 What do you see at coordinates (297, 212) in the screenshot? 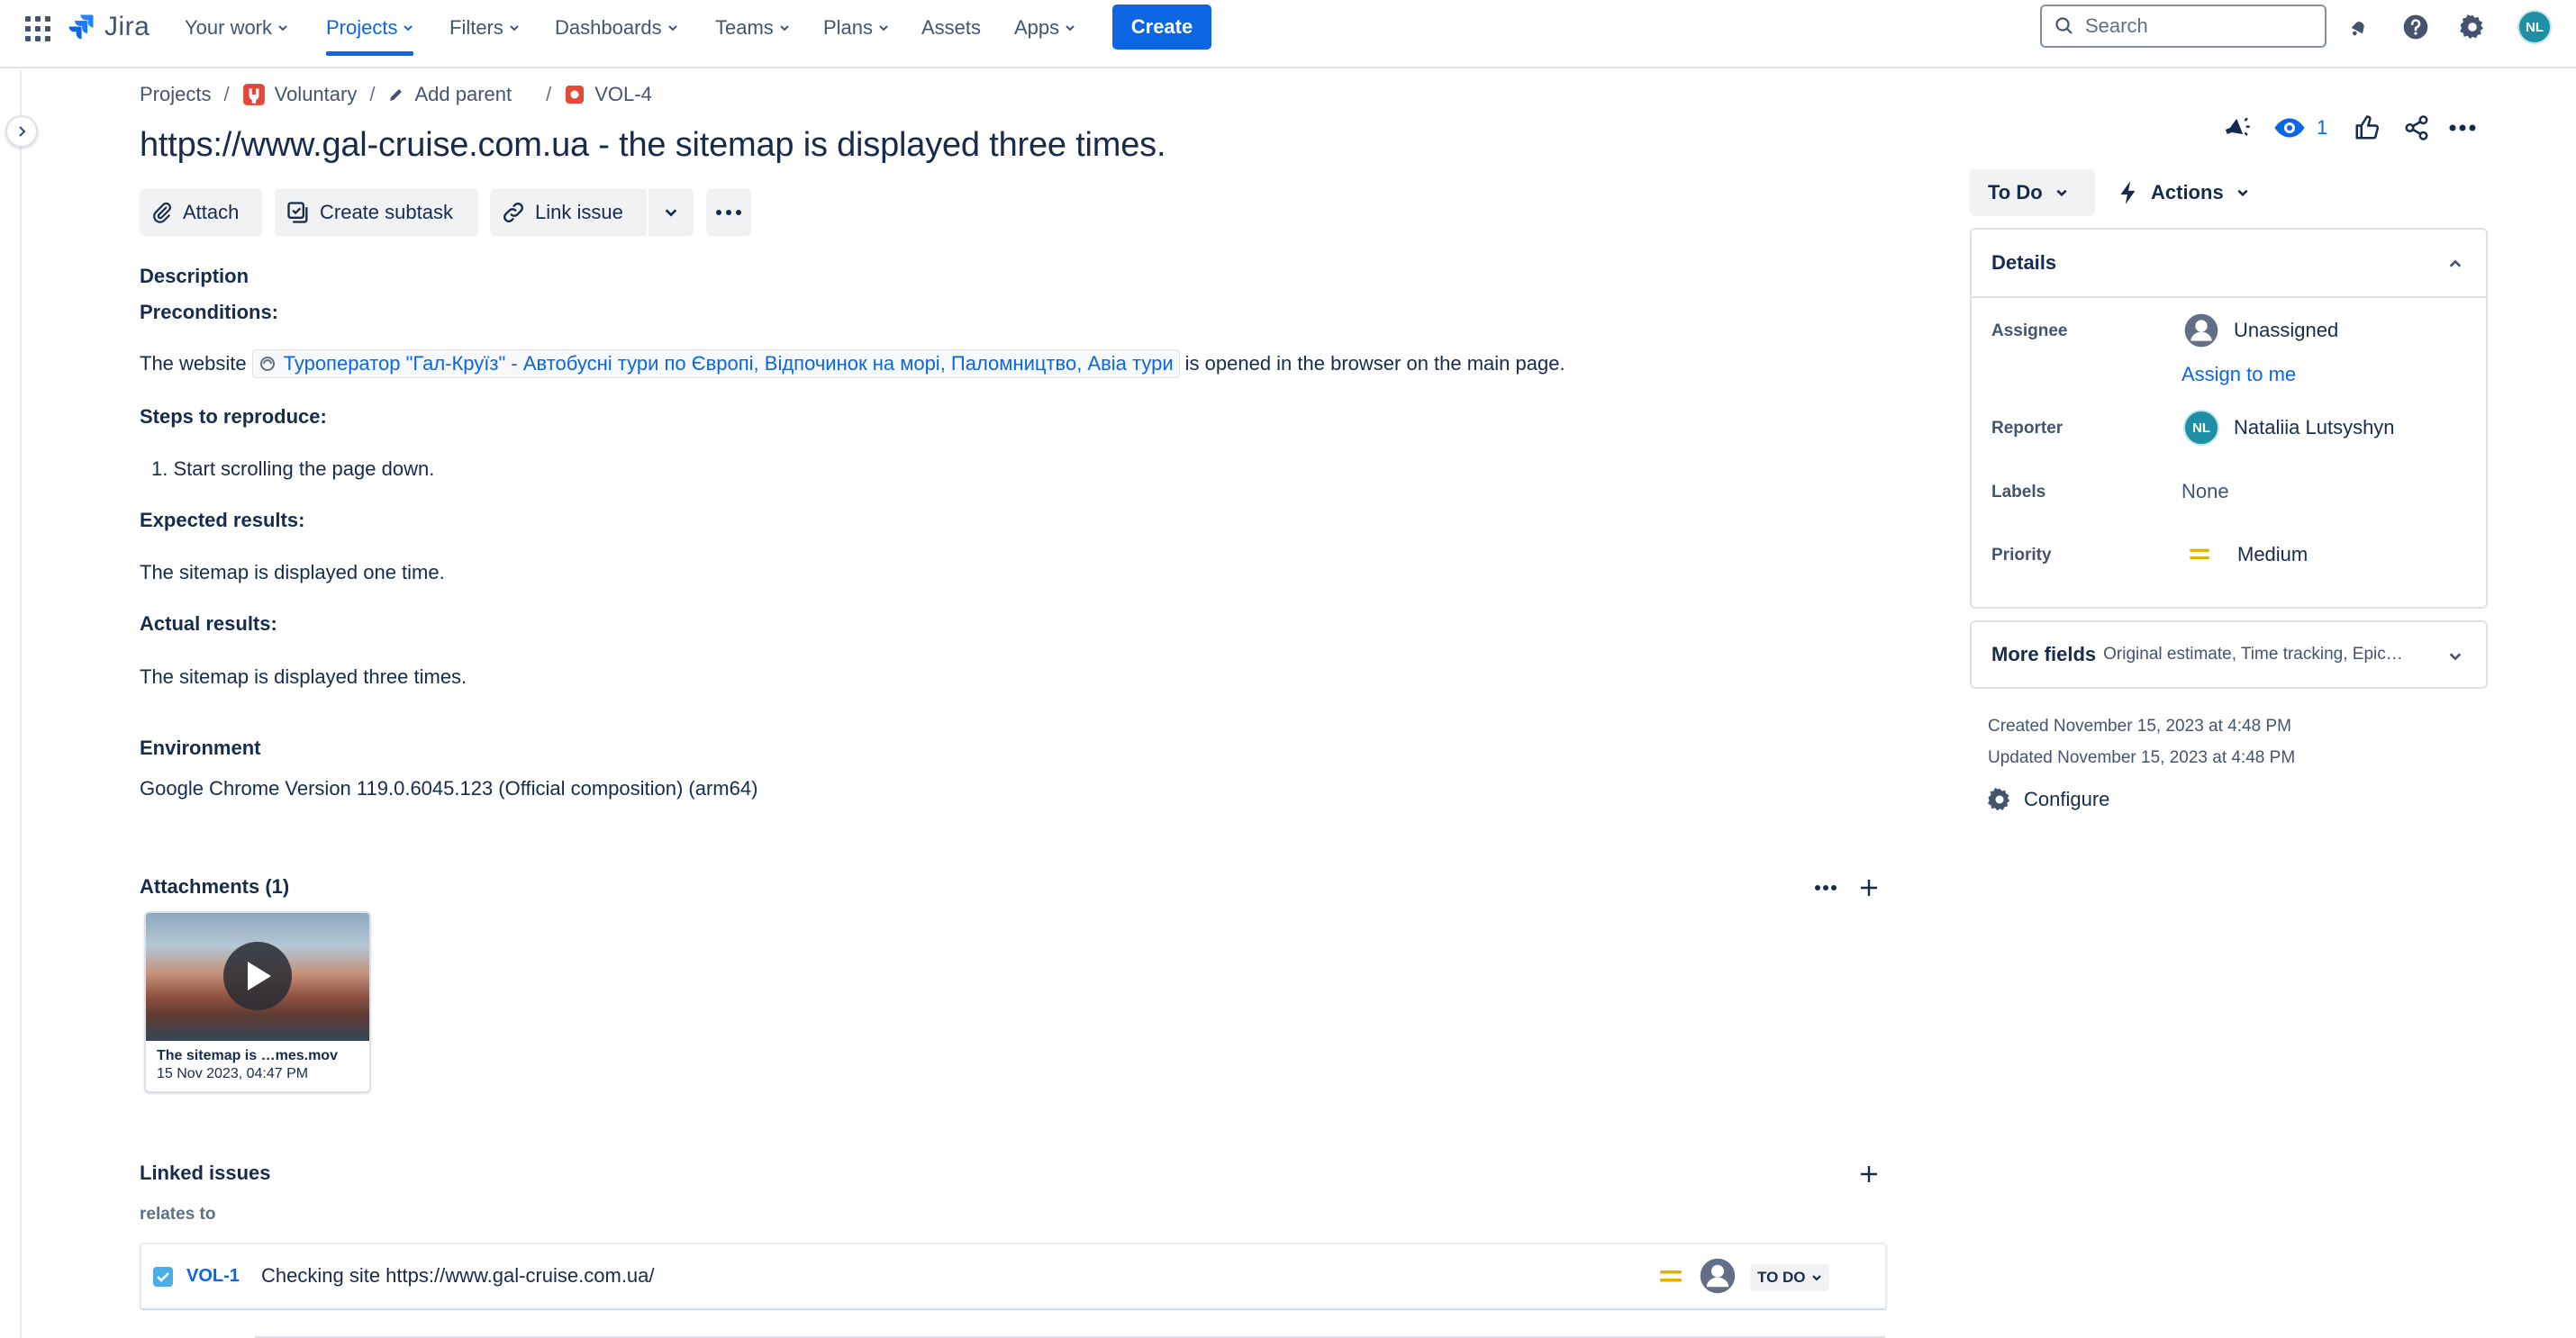
I see `subtask-icon` at bounding box center [297, 212].